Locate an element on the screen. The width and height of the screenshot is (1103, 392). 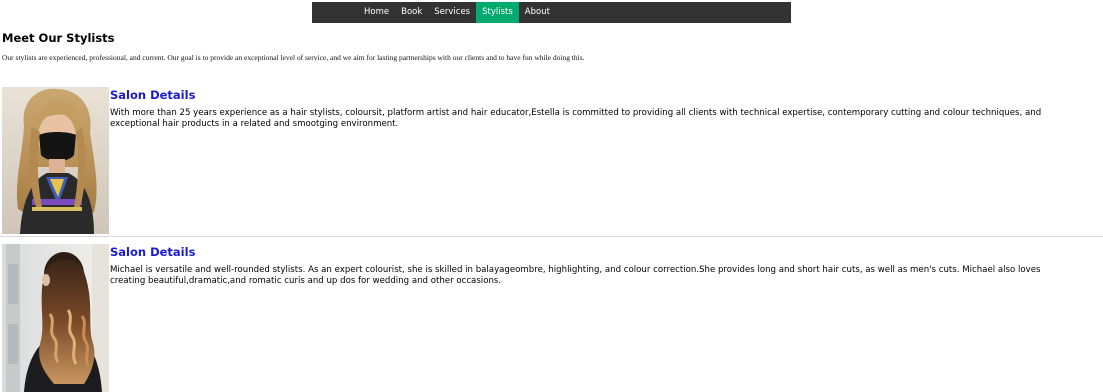
top-navbar: Home Book Services Stylists About is located at coordinates (551, 12).